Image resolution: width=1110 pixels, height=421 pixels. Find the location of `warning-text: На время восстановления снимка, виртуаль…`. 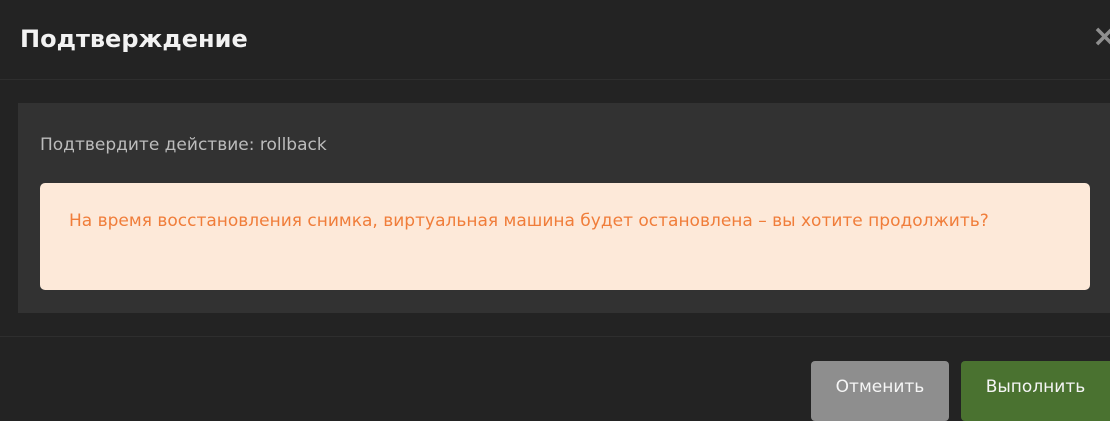

warning-text: На время восстановления снимка, виртуаль… is located at coordinates (529, 221).